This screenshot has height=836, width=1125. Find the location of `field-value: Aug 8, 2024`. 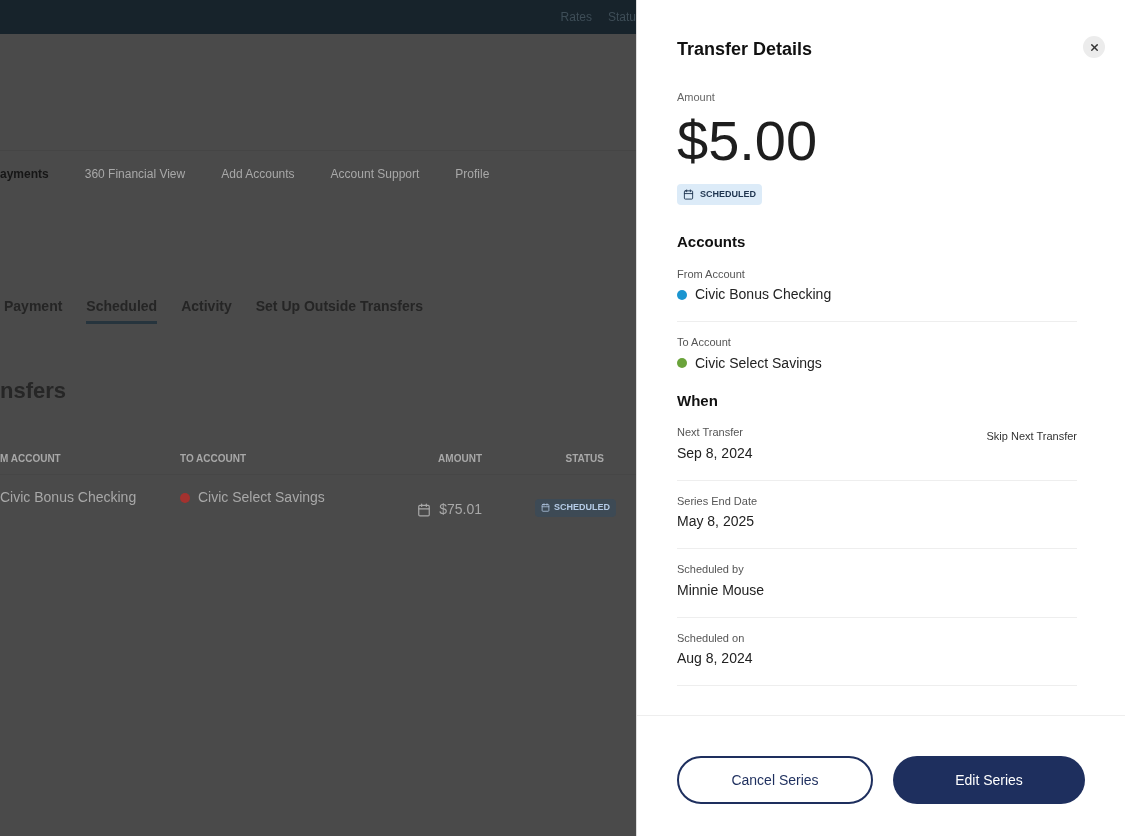

field-value: Aug 8, 2024 is located at coordinates (715, 659).